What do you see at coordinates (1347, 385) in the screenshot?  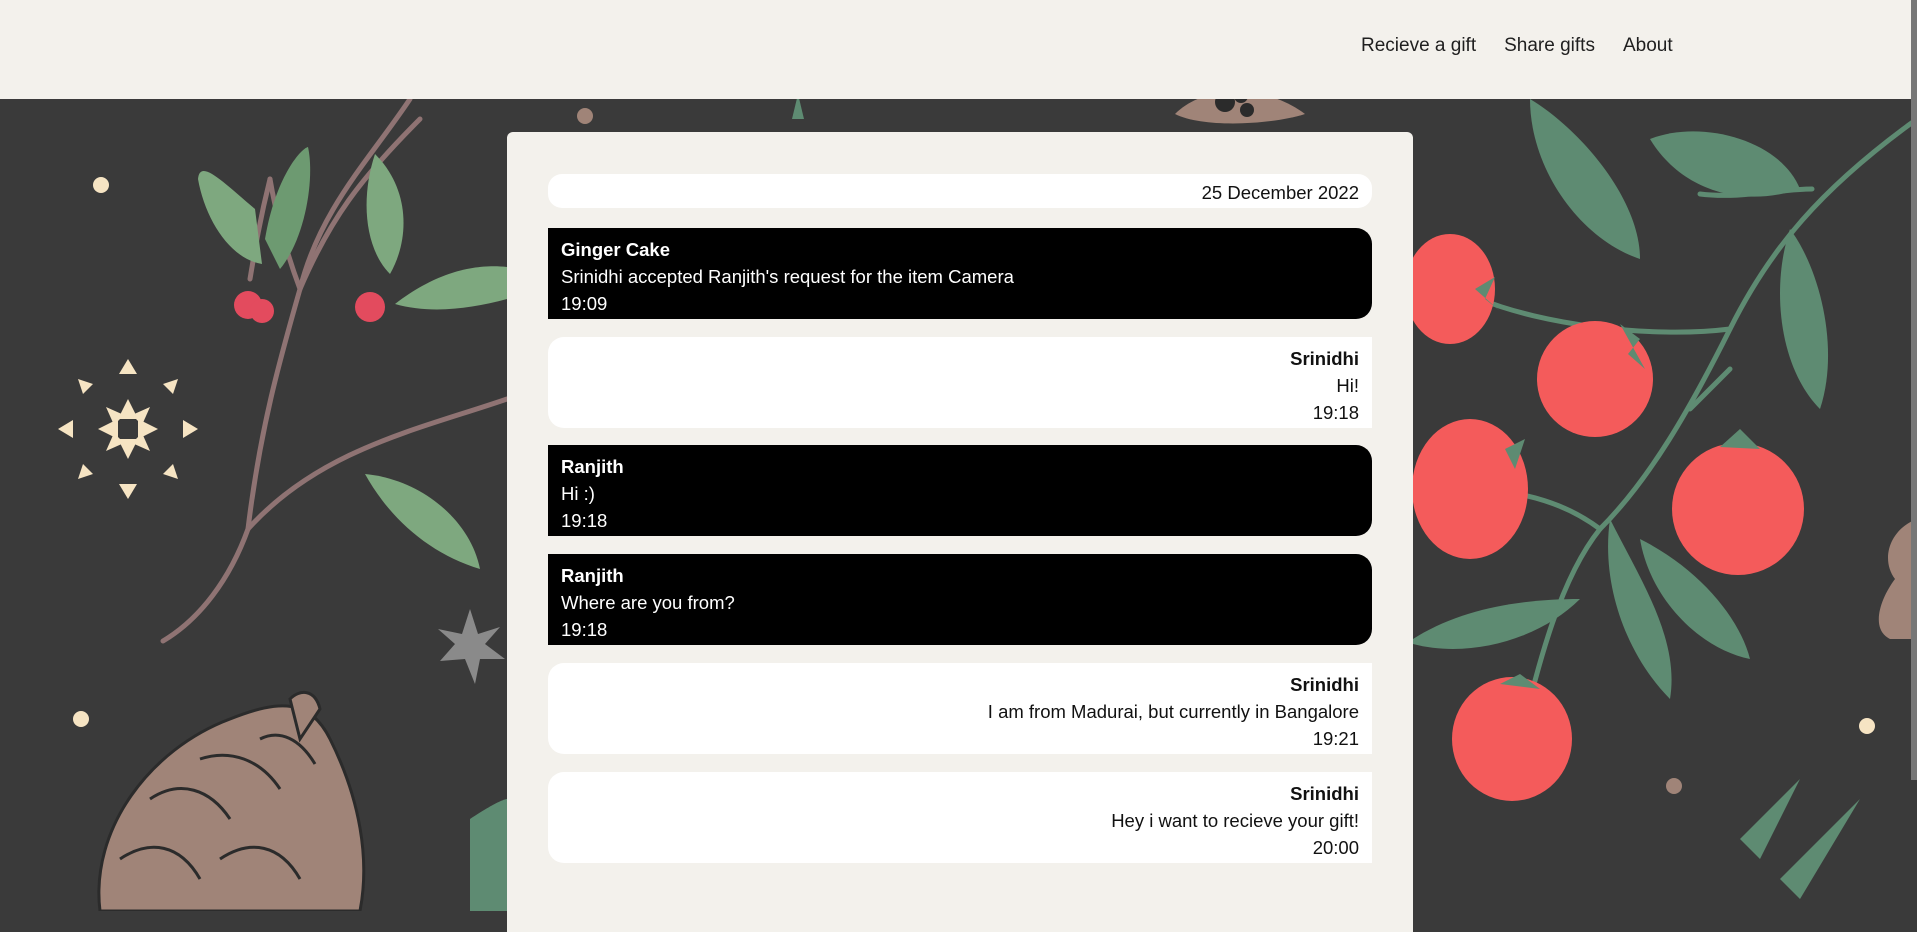 I see `message-text: Hi!` at bounding box center [1347, 385].